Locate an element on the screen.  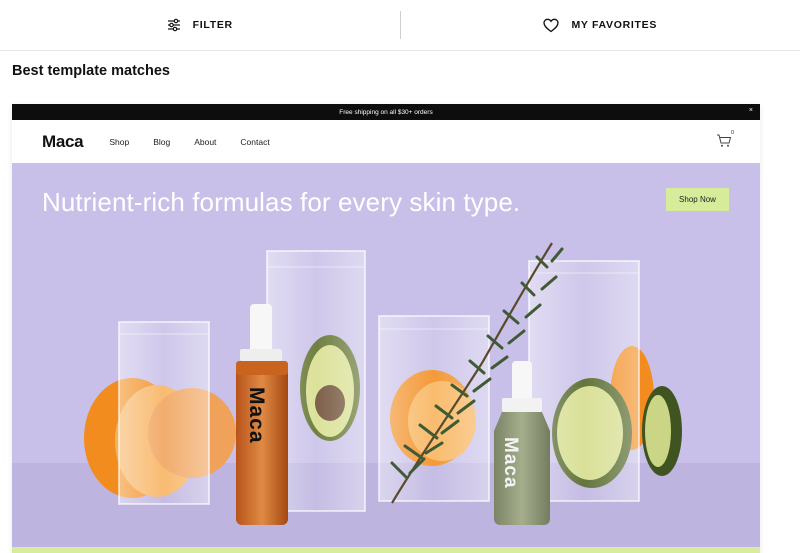
my-favorites-button: MY FAVORITES is located at coordinates (600, 25).